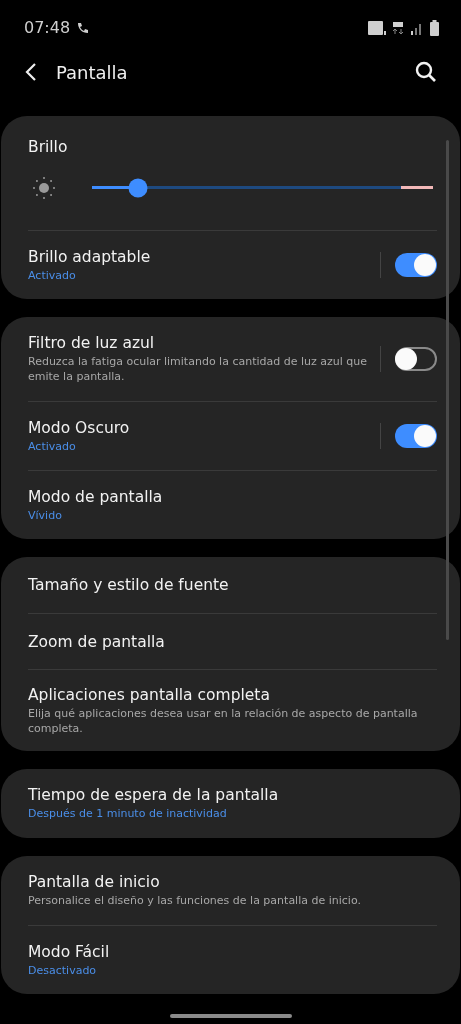 The height and width of the screenshot is (1024, 461). I want to click on setting-subtitle: Después de 1 minuto de inactividad, so click(128, 813).